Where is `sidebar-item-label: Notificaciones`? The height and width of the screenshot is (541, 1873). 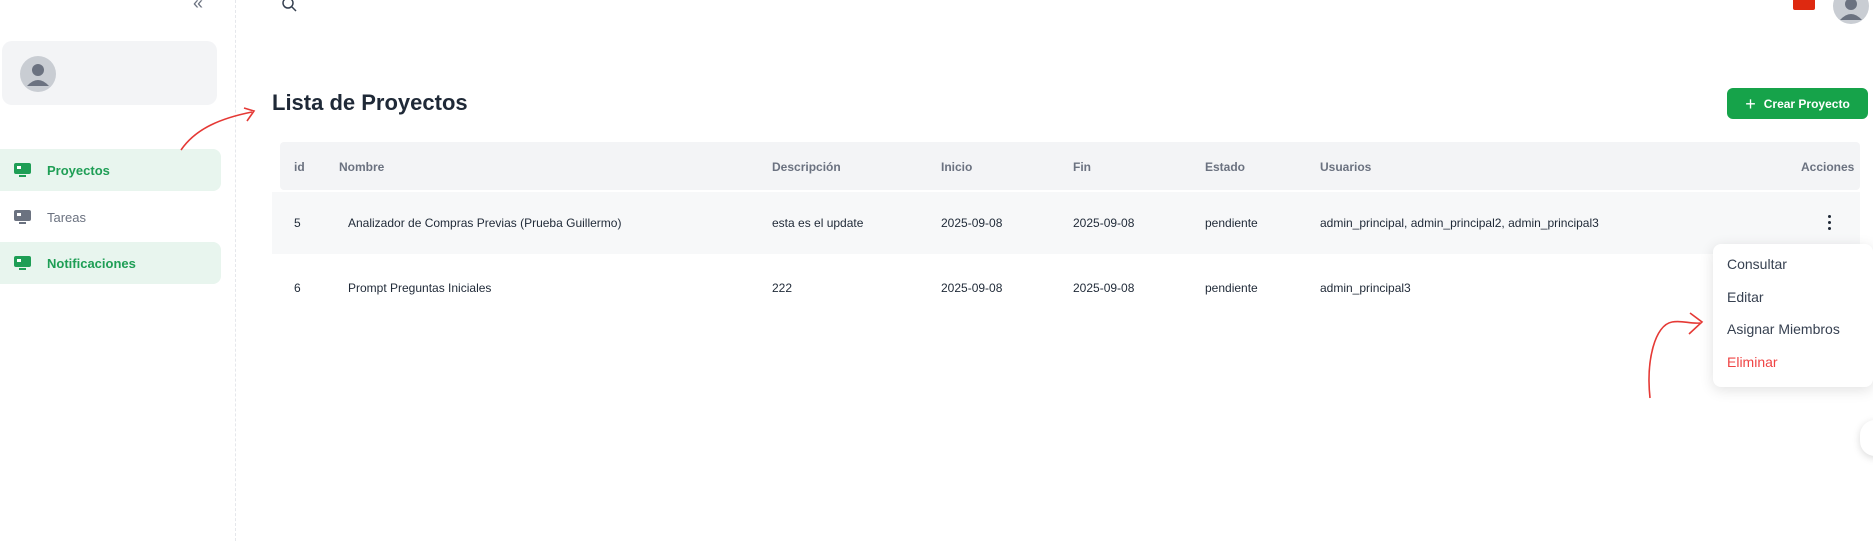 sidebar-item-label: Notificaciones is located at coordinates (91, 263).